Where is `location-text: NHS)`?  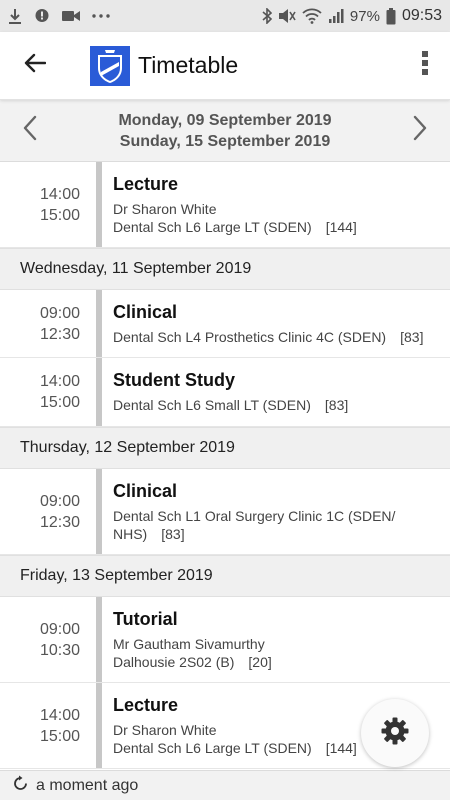
location-text: NHS) is located at coordinates (130, 534).